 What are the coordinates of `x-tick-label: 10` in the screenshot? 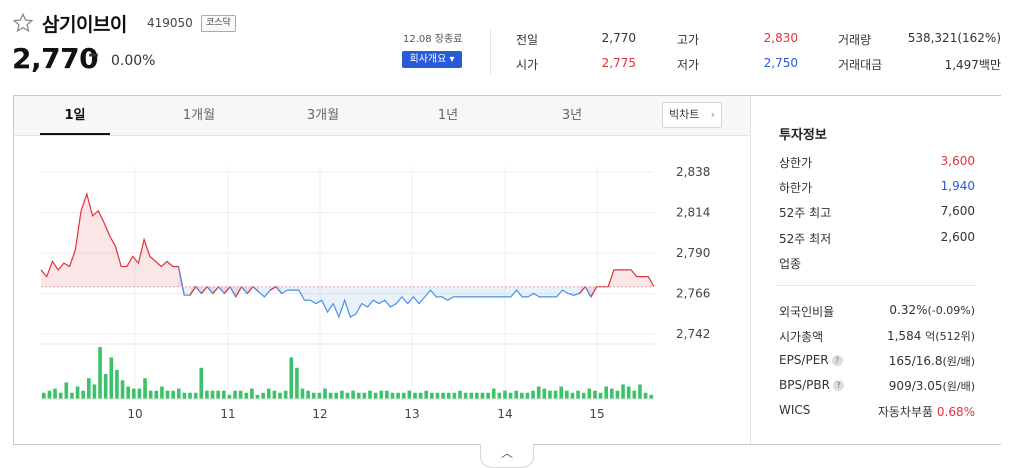 It's located at (134, 414).